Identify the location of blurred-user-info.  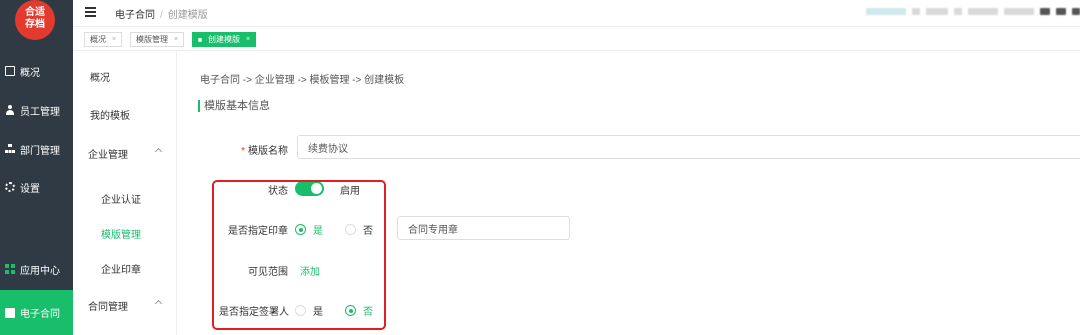
(973, 11).